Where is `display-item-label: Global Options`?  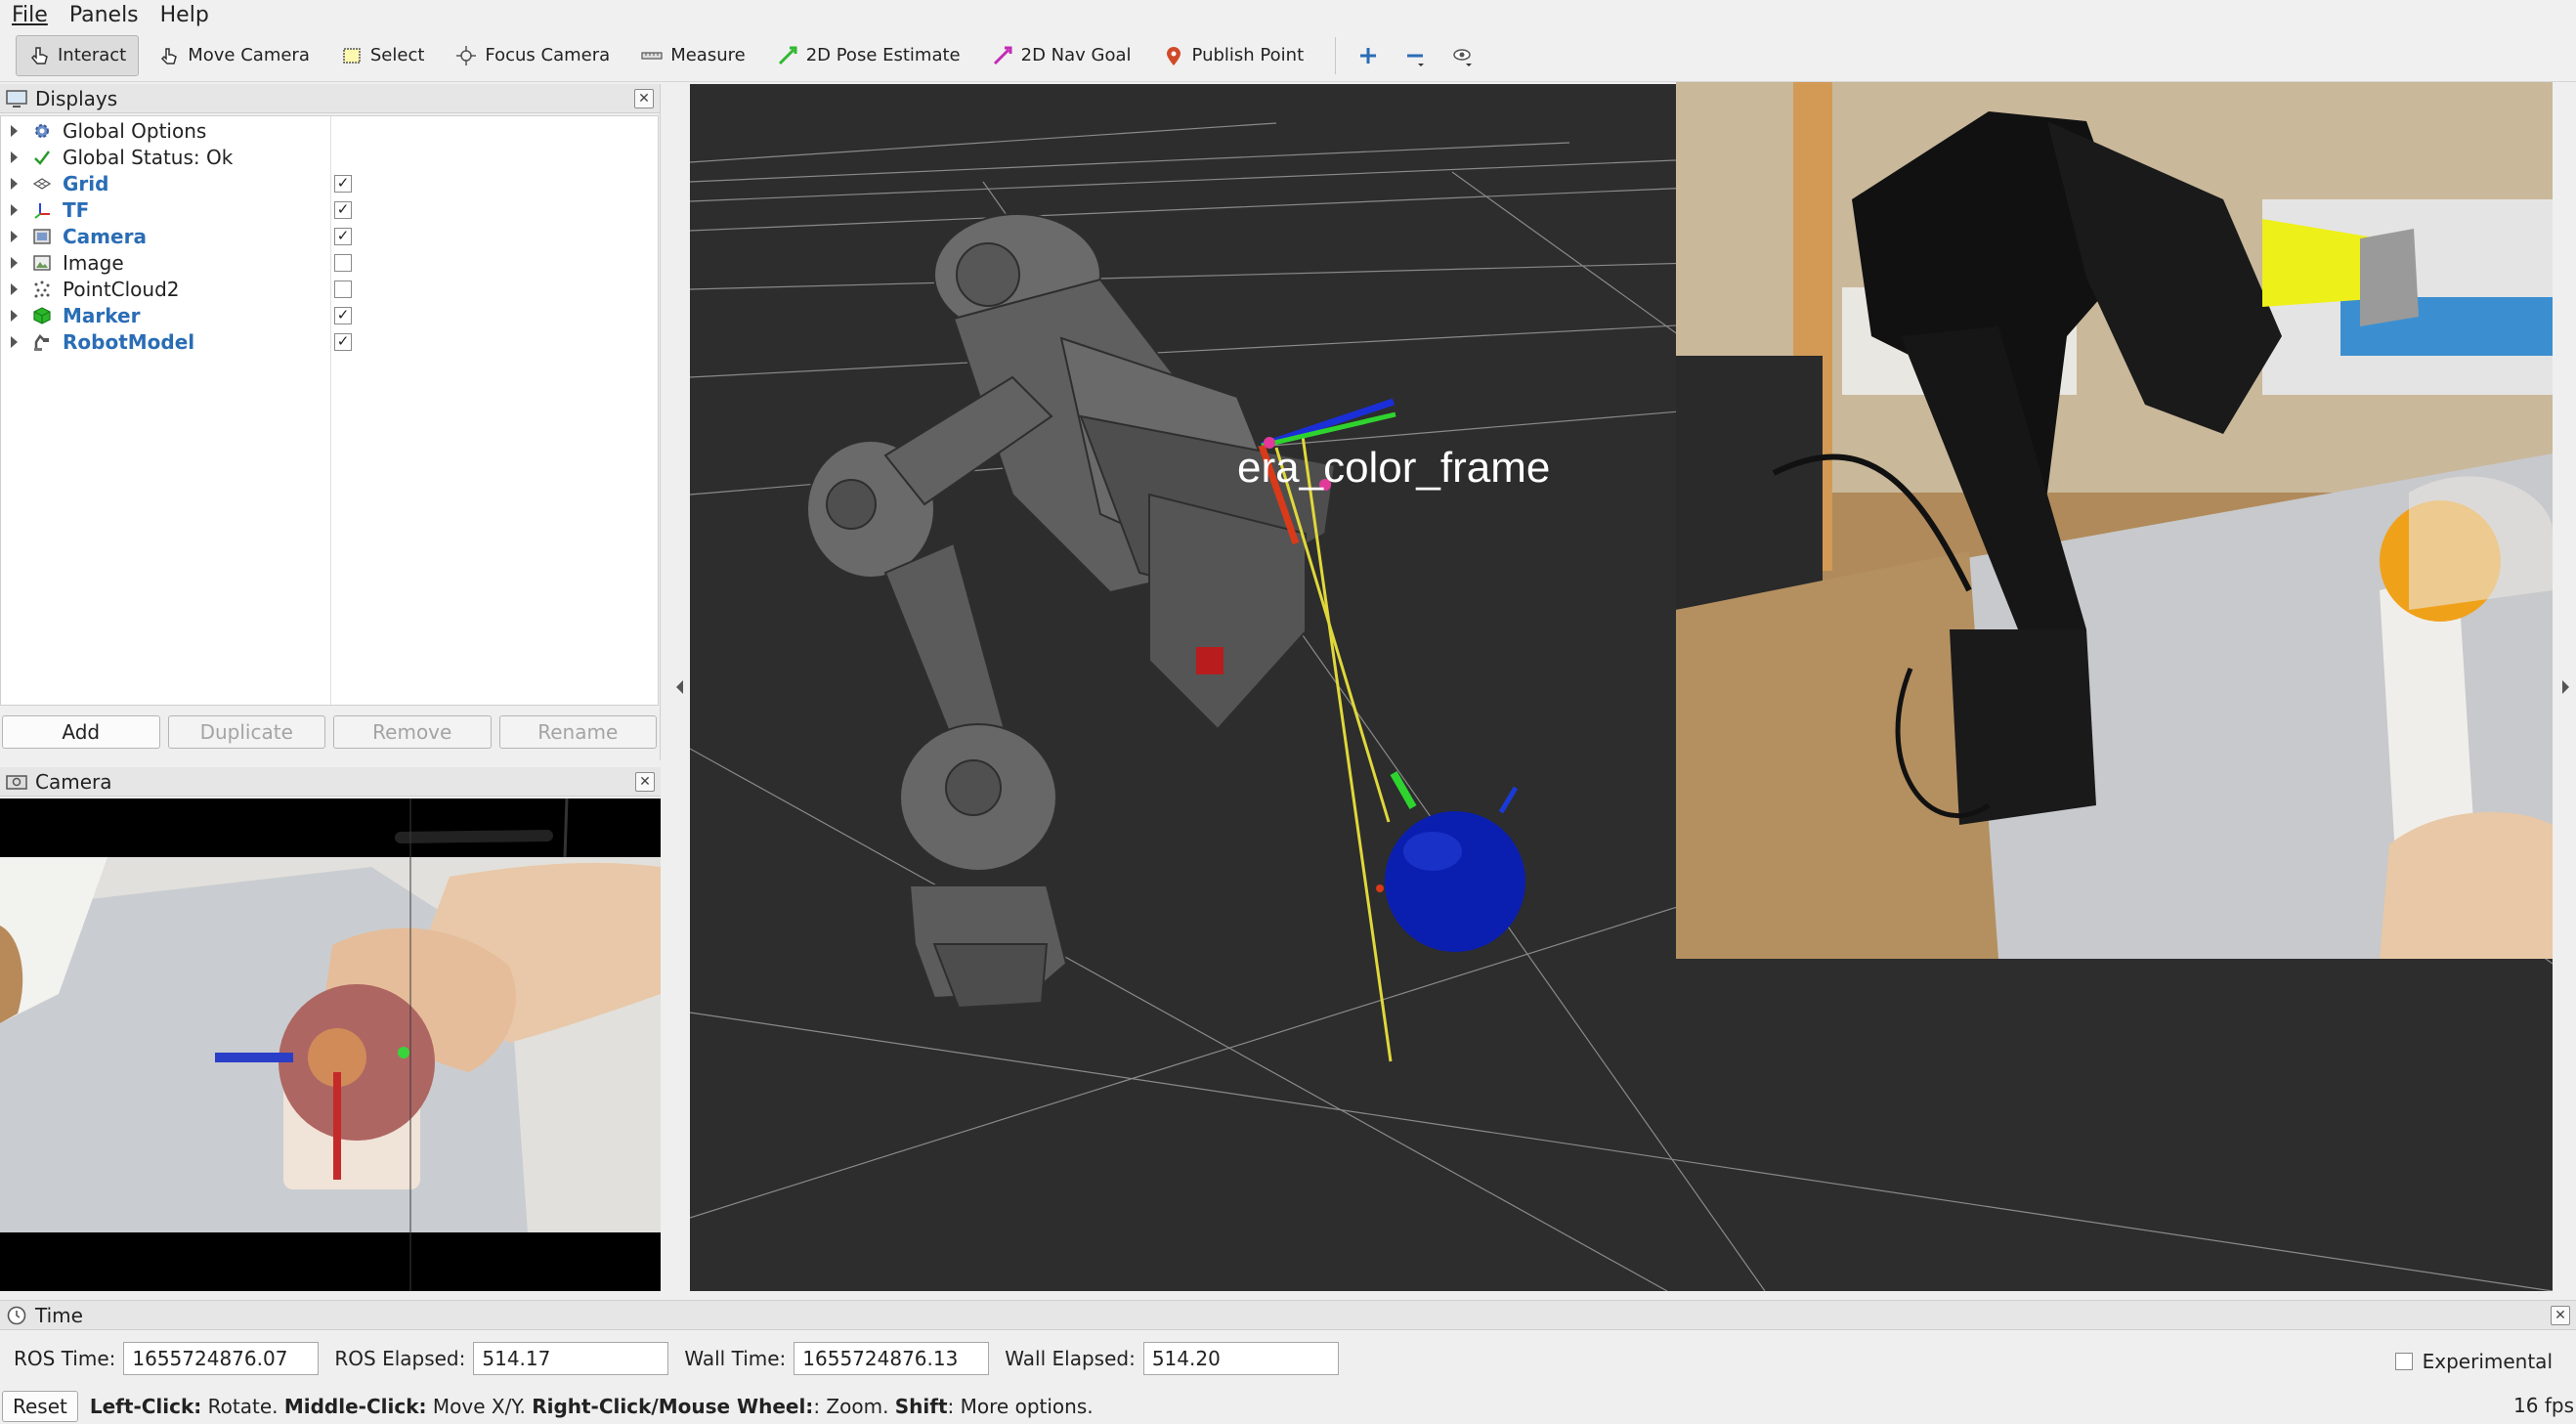 display-item-label: Global Options is located at coordinates (135, 130).